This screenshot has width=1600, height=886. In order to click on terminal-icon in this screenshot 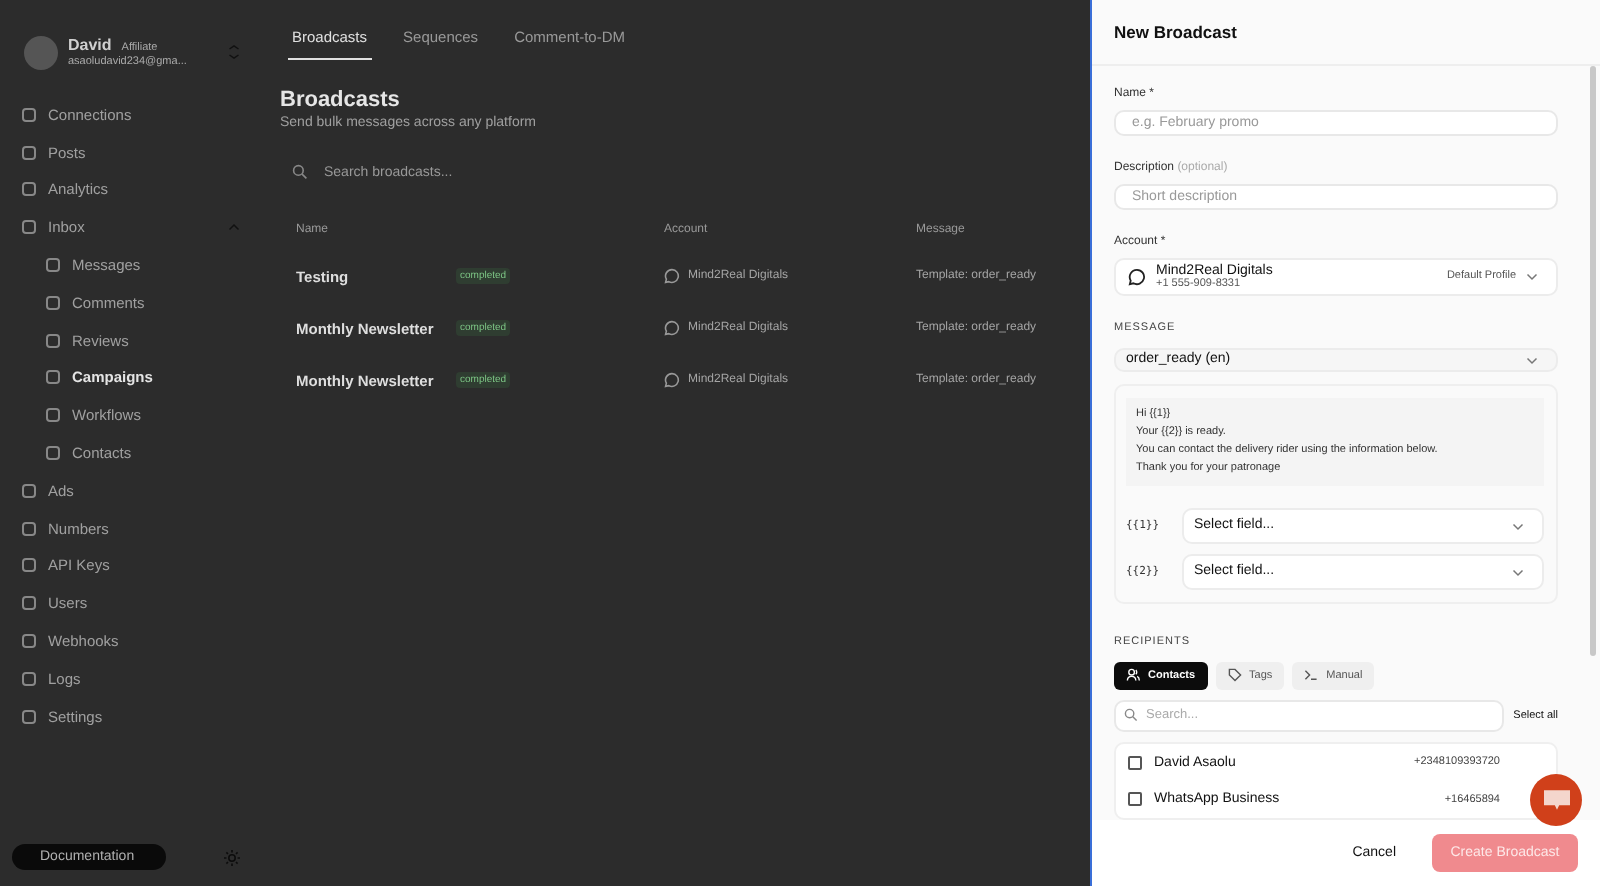, I will do `click(1311, 675)`.